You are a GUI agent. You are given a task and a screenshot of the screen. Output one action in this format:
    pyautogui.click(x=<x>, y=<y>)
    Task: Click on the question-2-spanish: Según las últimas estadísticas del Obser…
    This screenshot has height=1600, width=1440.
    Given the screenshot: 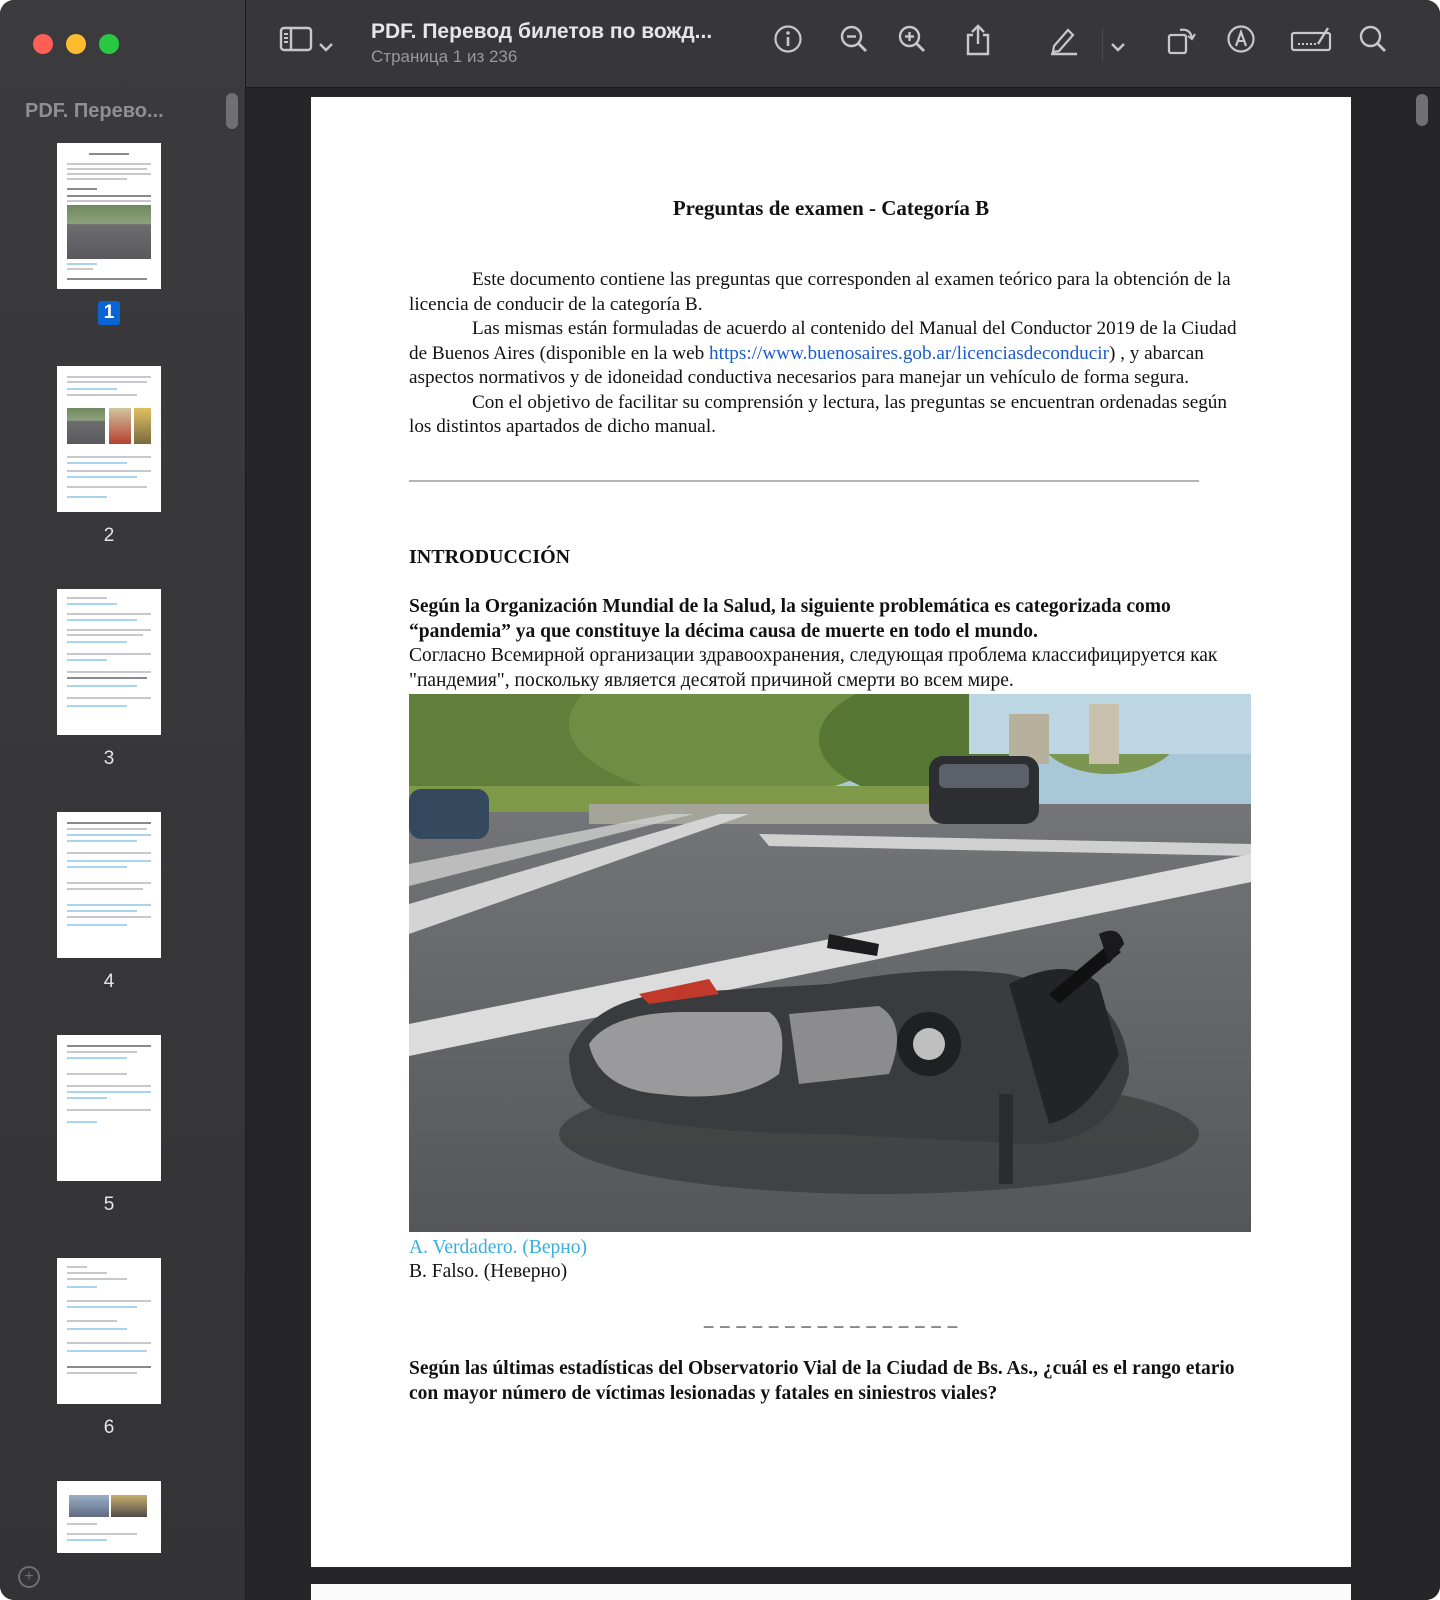 What is the action you would take?
    pyautogui.click(x=822, y=1381)
    